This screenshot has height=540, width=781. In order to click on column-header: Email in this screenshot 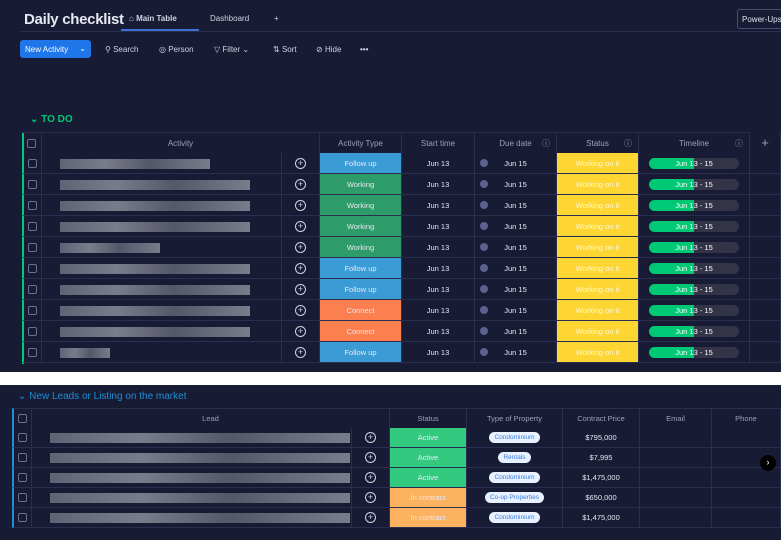, I will do `click(676, 418)`.